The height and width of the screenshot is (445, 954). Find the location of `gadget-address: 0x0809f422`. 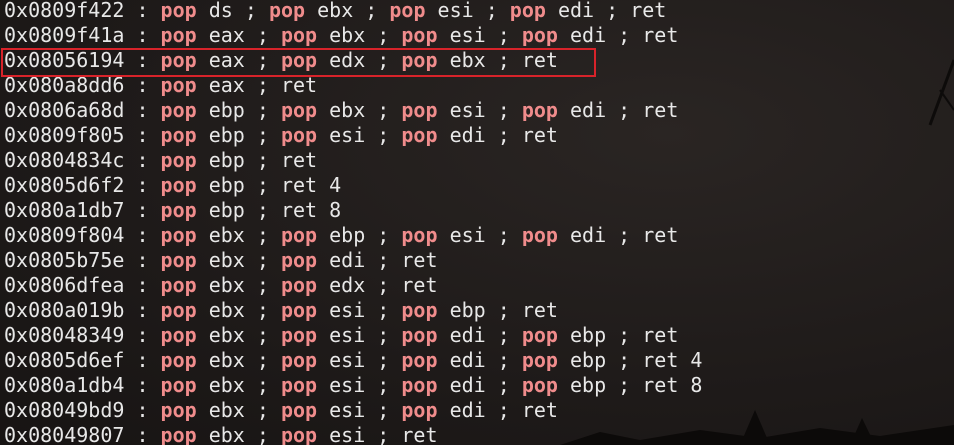

gadget-address: 0x0809f422 is located at coordinates (64, 11).